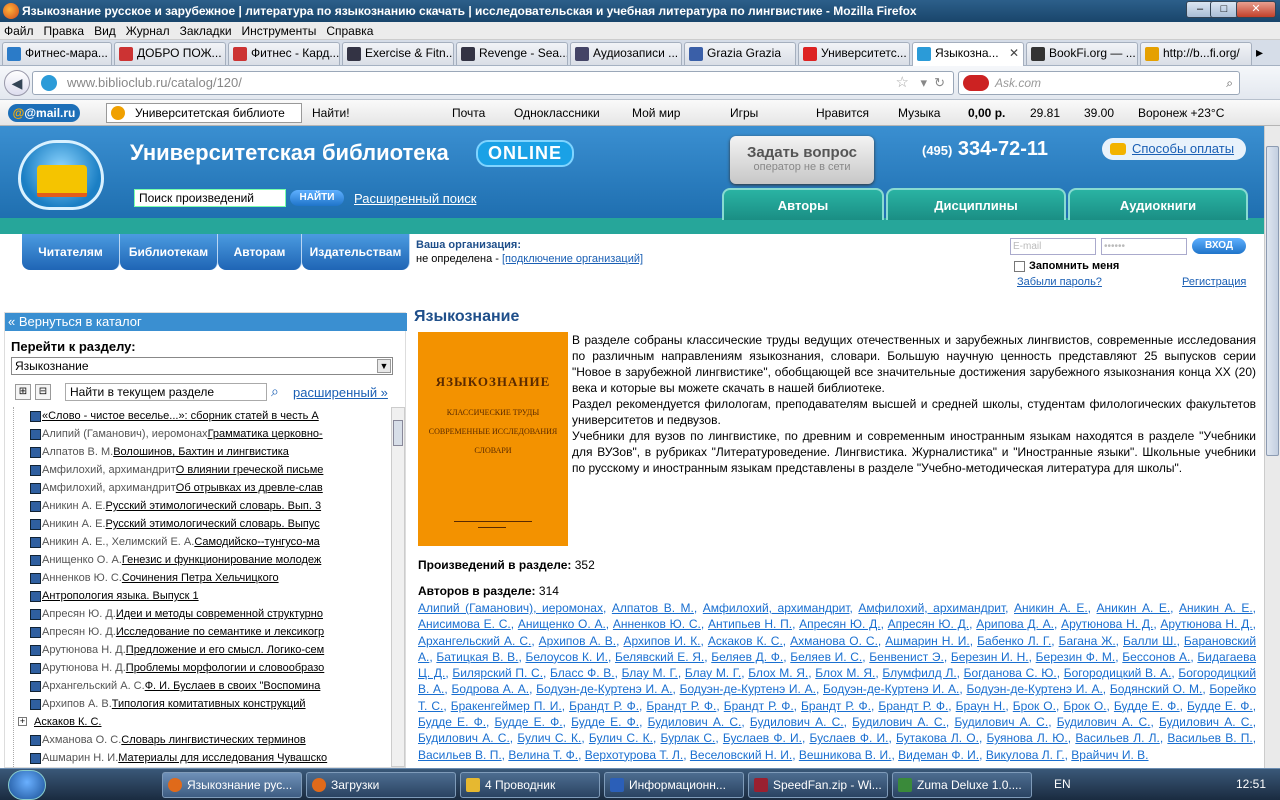  Describe the element at coordinates (744, 113) in the screenshot. I see `games-link: Игры` at that location.